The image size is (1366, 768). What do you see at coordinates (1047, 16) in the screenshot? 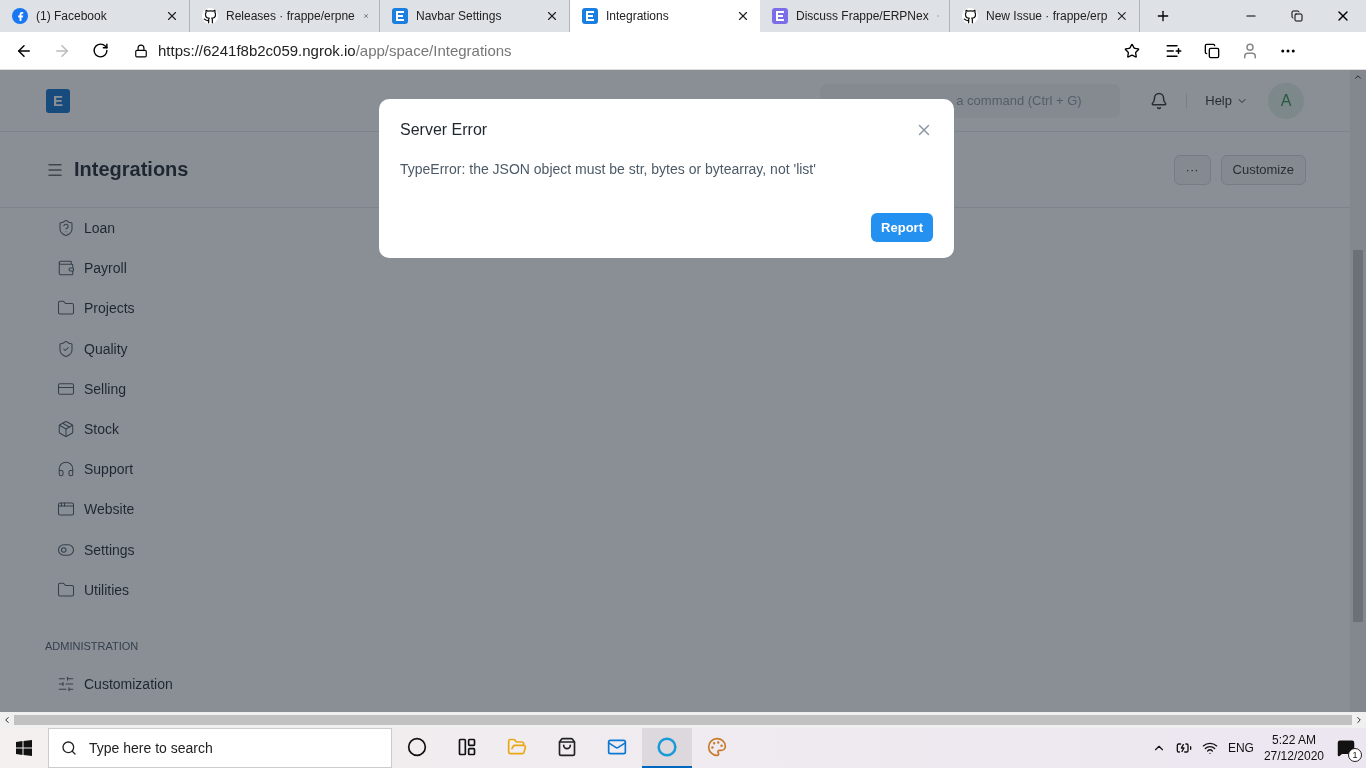
I see `tab-title: New Issue · frappe/erp` at bounding box center [1047, 16].